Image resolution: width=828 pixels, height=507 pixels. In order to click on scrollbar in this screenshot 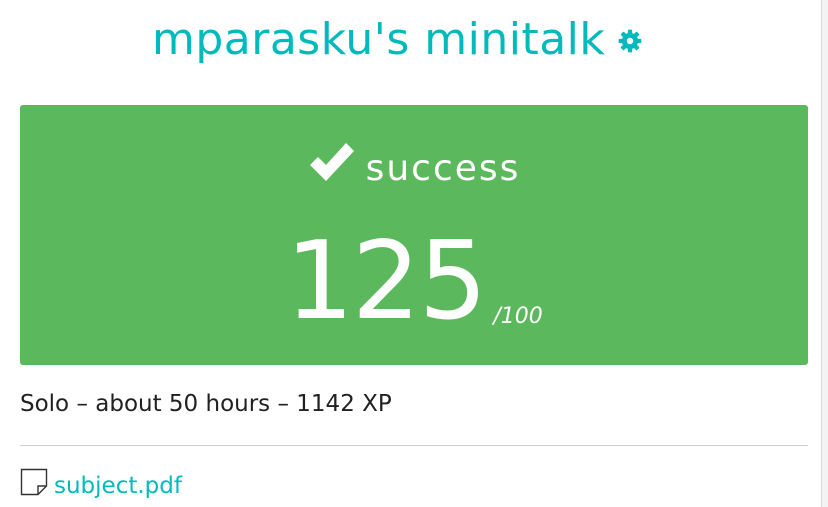, I will do `click(824, 253)`.